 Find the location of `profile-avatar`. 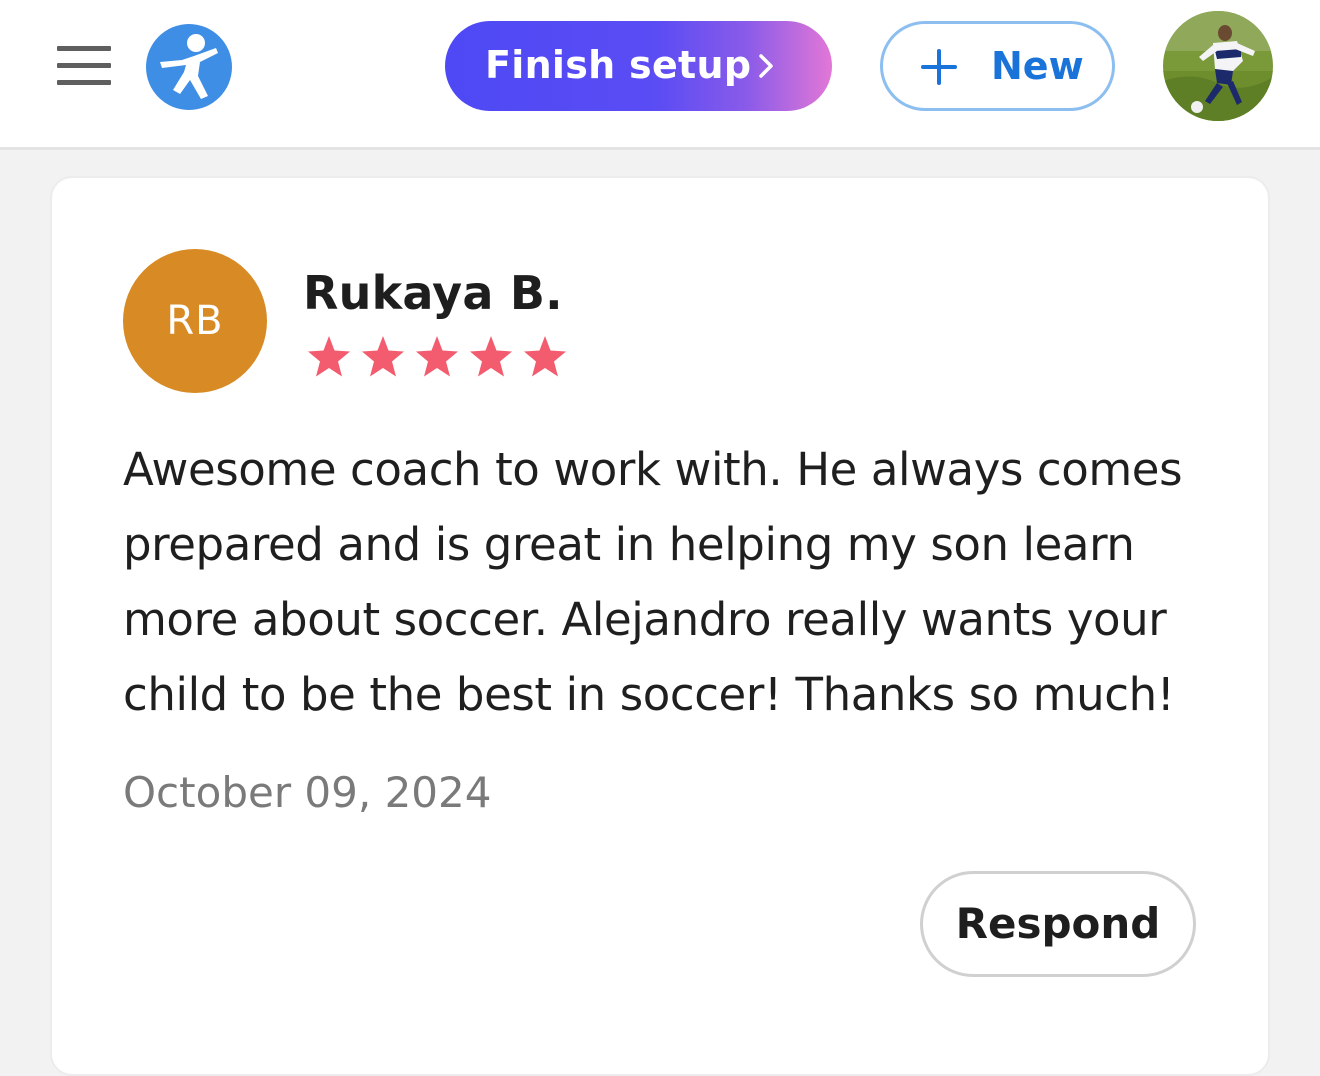

profile-avatar is located at coordinates (1218, 66).